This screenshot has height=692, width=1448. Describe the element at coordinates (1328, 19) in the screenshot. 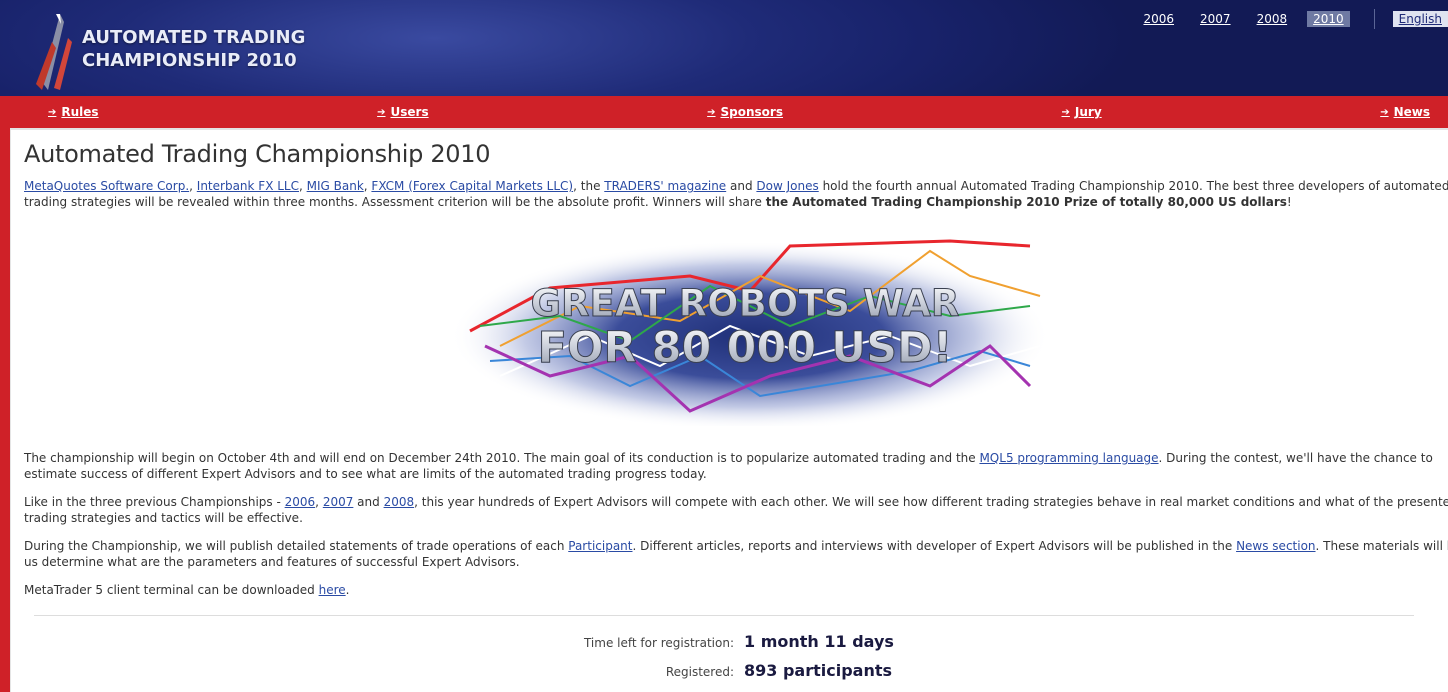

I see `year-link-2010: 2010` at that location.